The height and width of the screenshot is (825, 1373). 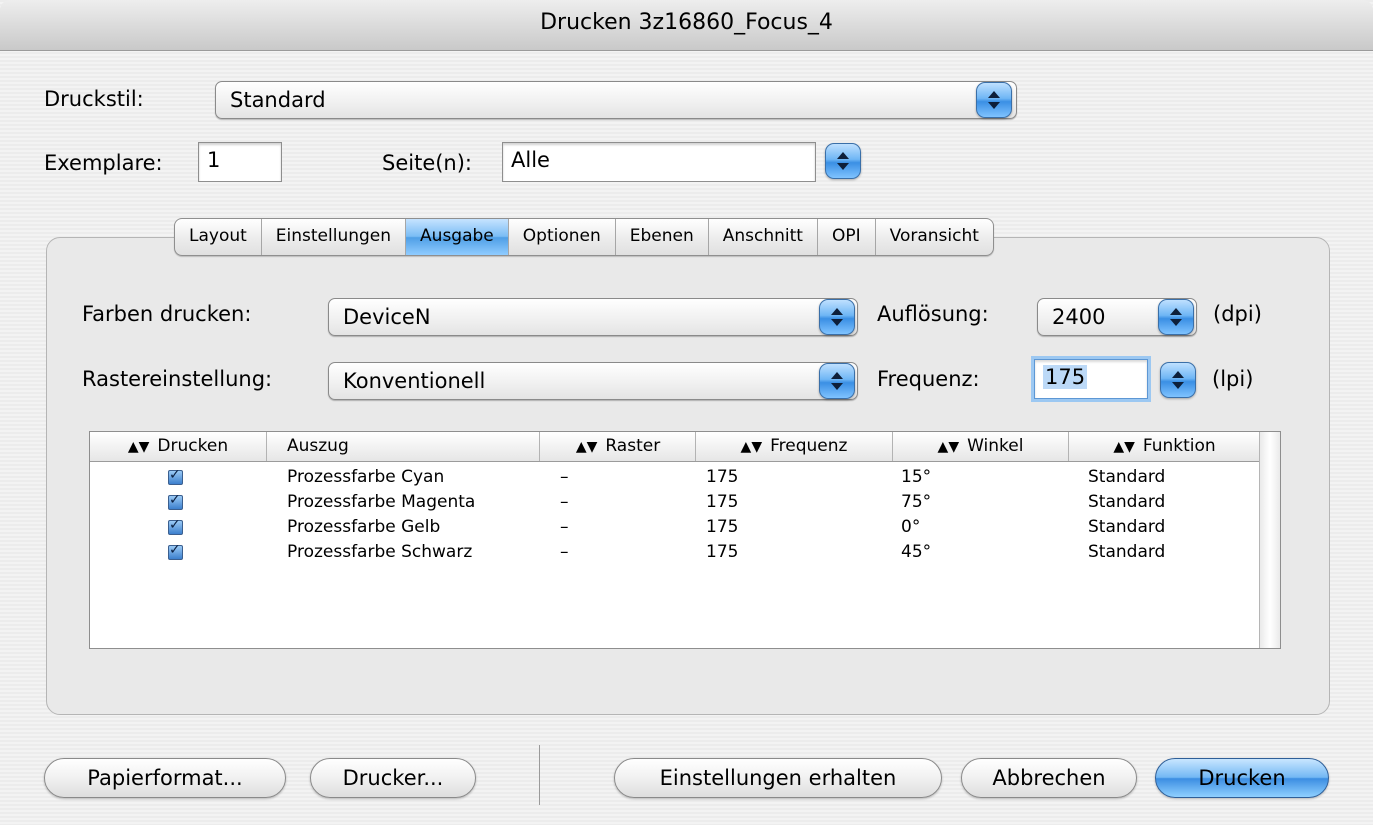 What do you see at coordinates (1079, 317) in the screenshot?
I see `aufloesung-value: 2400` at bounding box center [1079, 317].